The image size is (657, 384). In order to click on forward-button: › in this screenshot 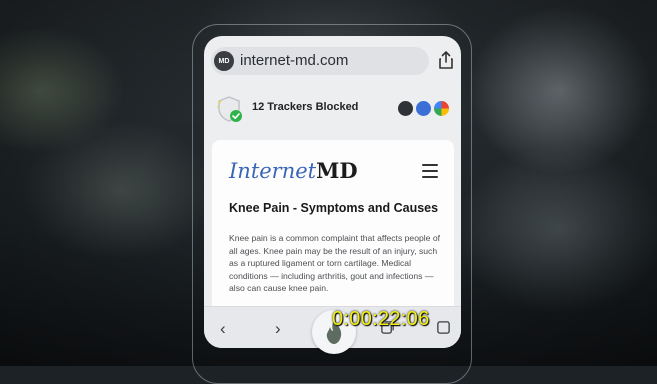, I will do `click(278, 329)`.